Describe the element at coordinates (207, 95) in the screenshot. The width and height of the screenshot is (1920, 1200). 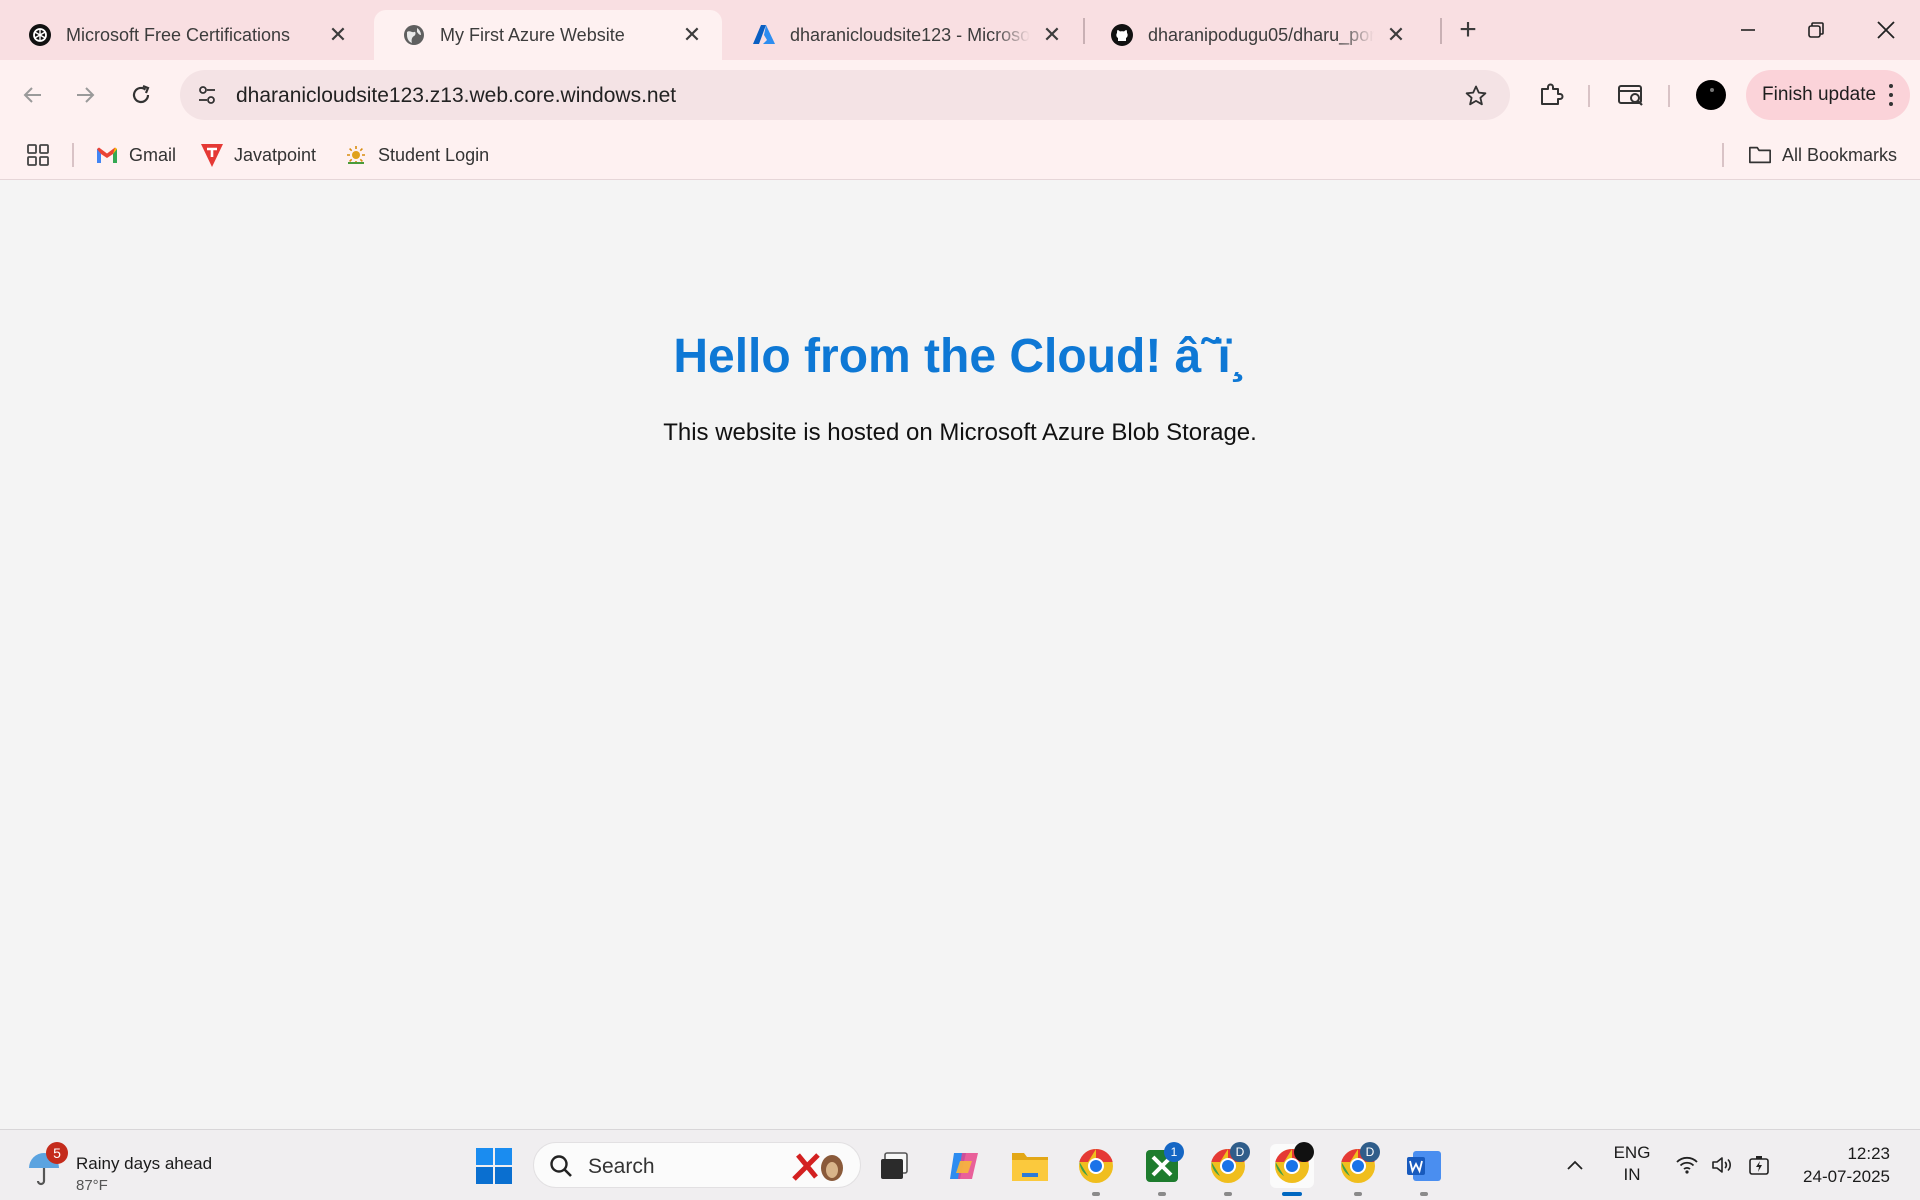
I see `site-settings-icon` at that location.